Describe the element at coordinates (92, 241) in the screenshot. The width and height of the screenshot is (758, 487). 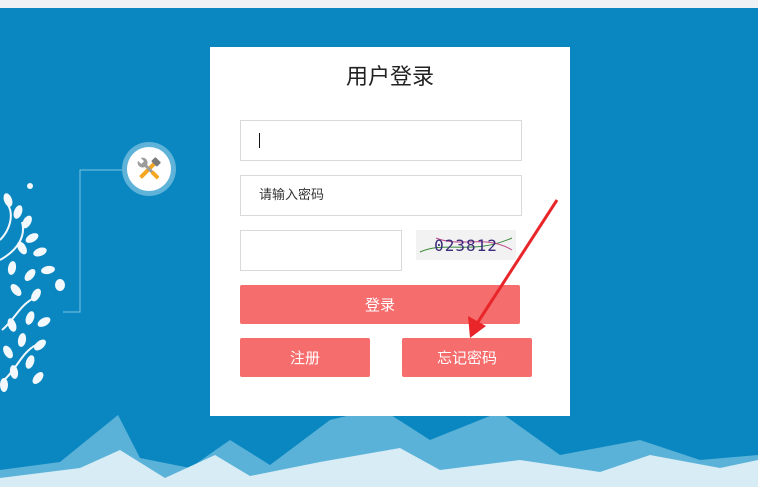
I see `connector-line` at that location.